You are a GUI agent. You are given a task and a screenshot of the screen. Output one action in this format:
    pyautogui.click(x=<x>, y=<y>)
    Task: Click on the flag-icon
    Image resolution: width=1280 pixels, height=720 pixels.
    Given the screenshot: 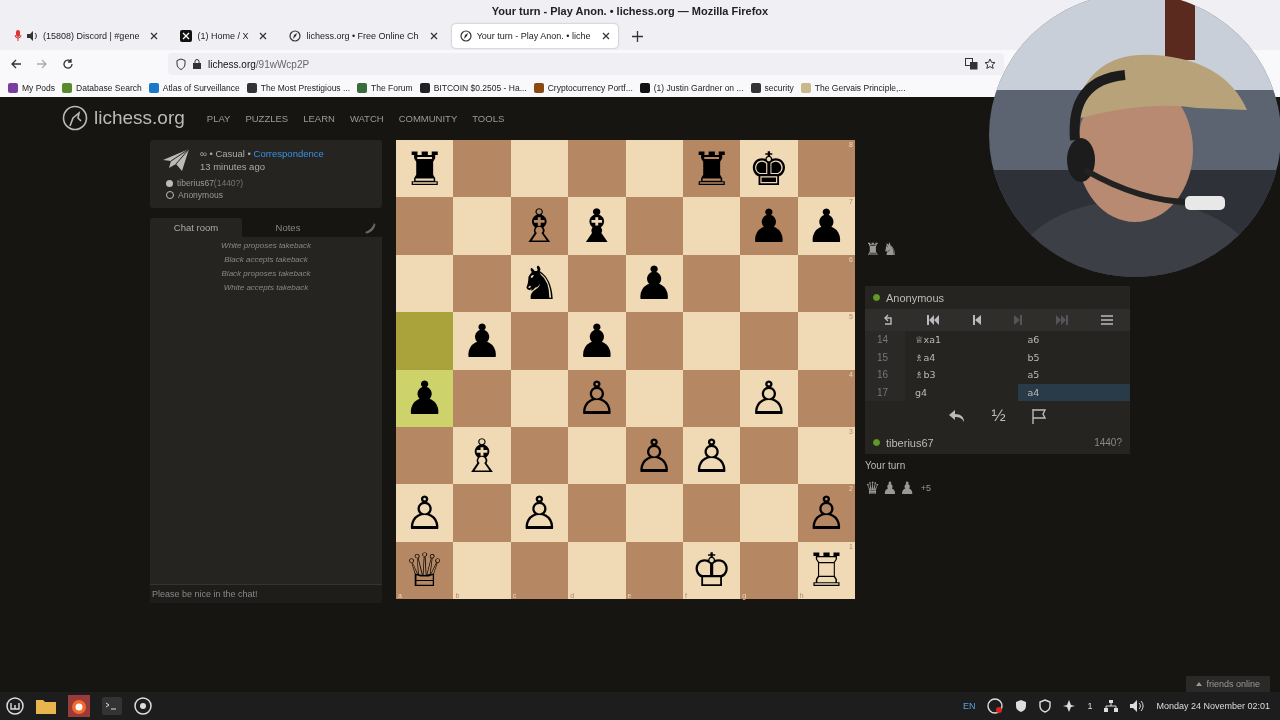 What is the action you would take?
    pyautogui.click(x=1038, y=416)
    